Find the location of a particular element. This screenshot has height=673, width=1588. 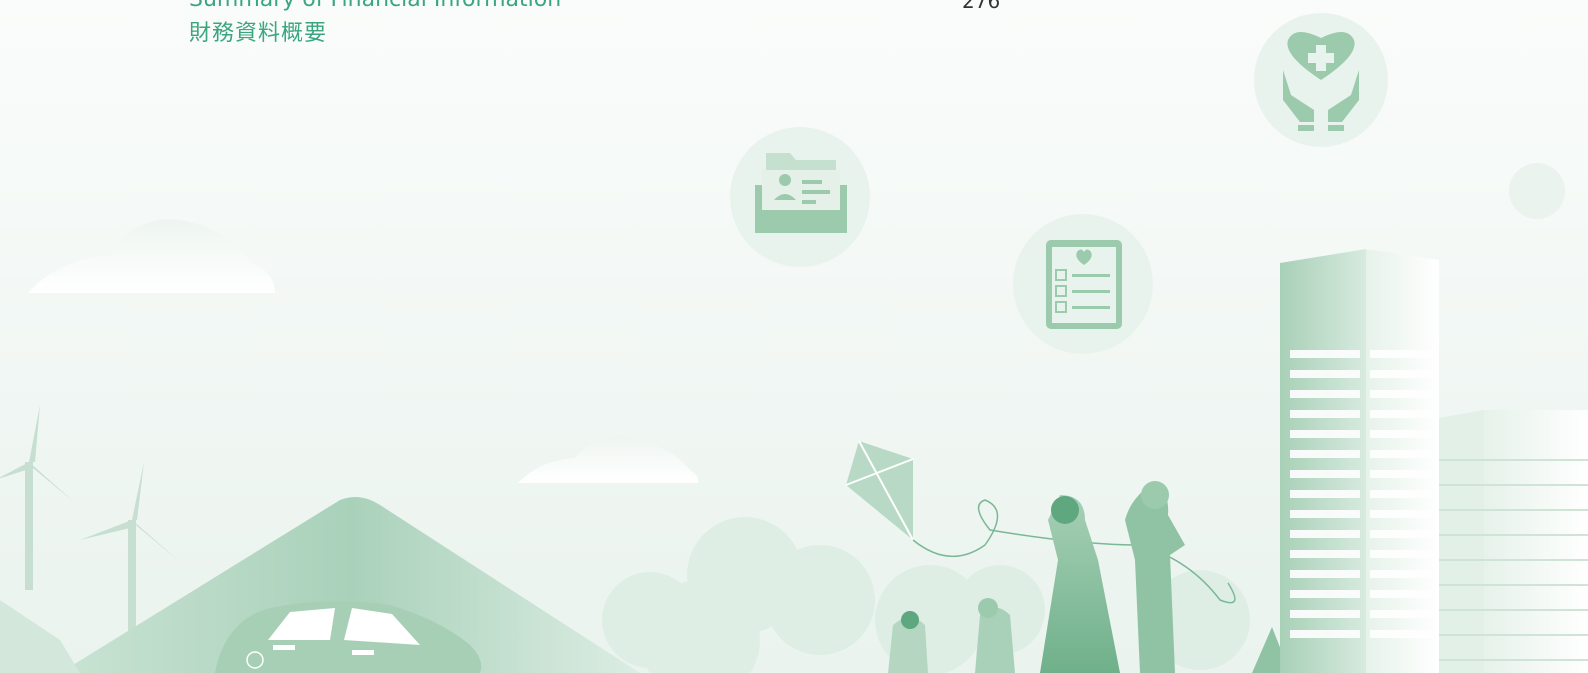

profile-folder-icon is located at coordinates (800, 197).